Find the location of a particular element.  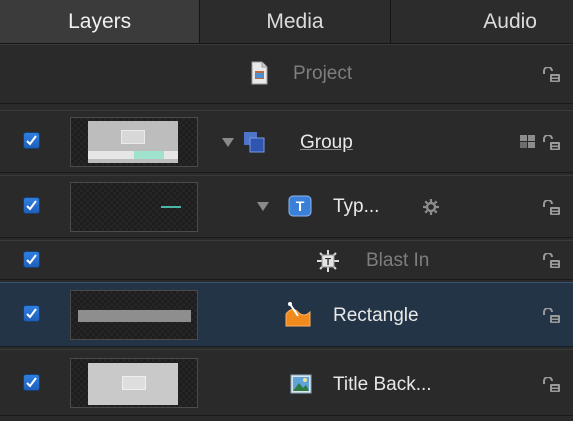

text-icon: T is located at coordinates (300, 208).